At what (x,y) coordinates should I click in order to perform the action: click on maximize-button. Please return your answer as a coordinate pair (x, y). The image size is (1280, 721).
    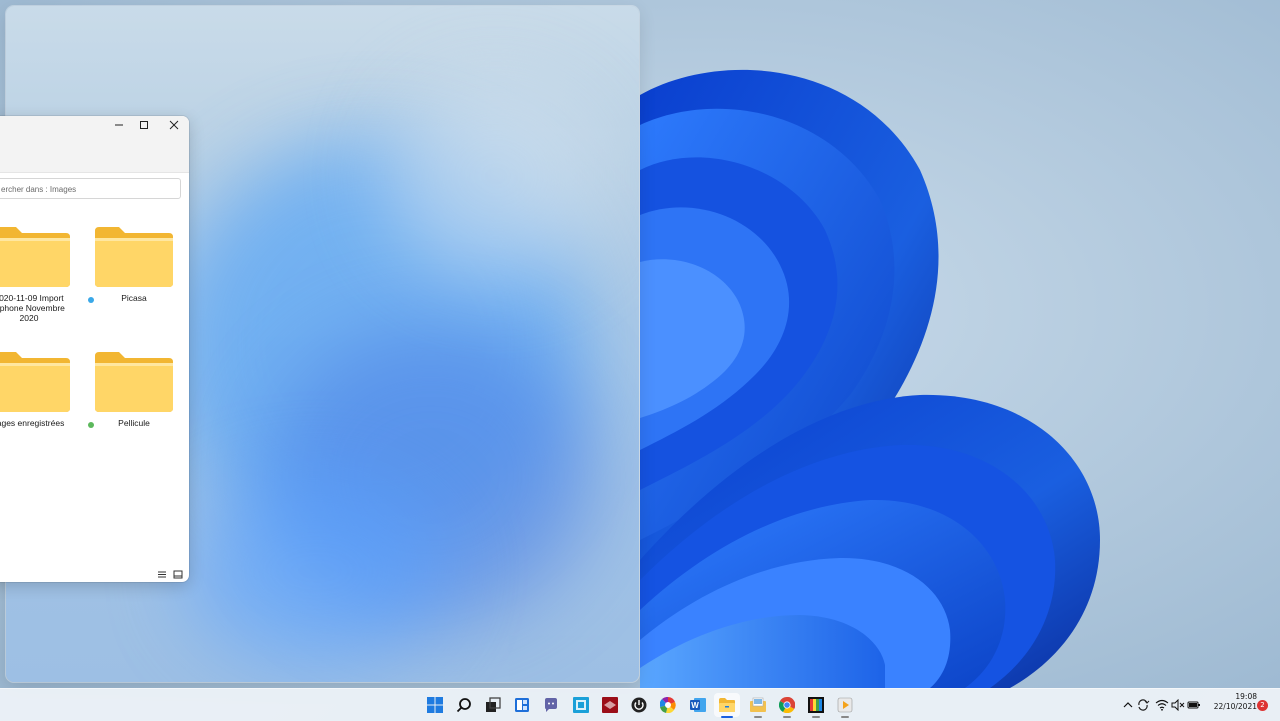
    Looking at the image, I should click on (144, 125).